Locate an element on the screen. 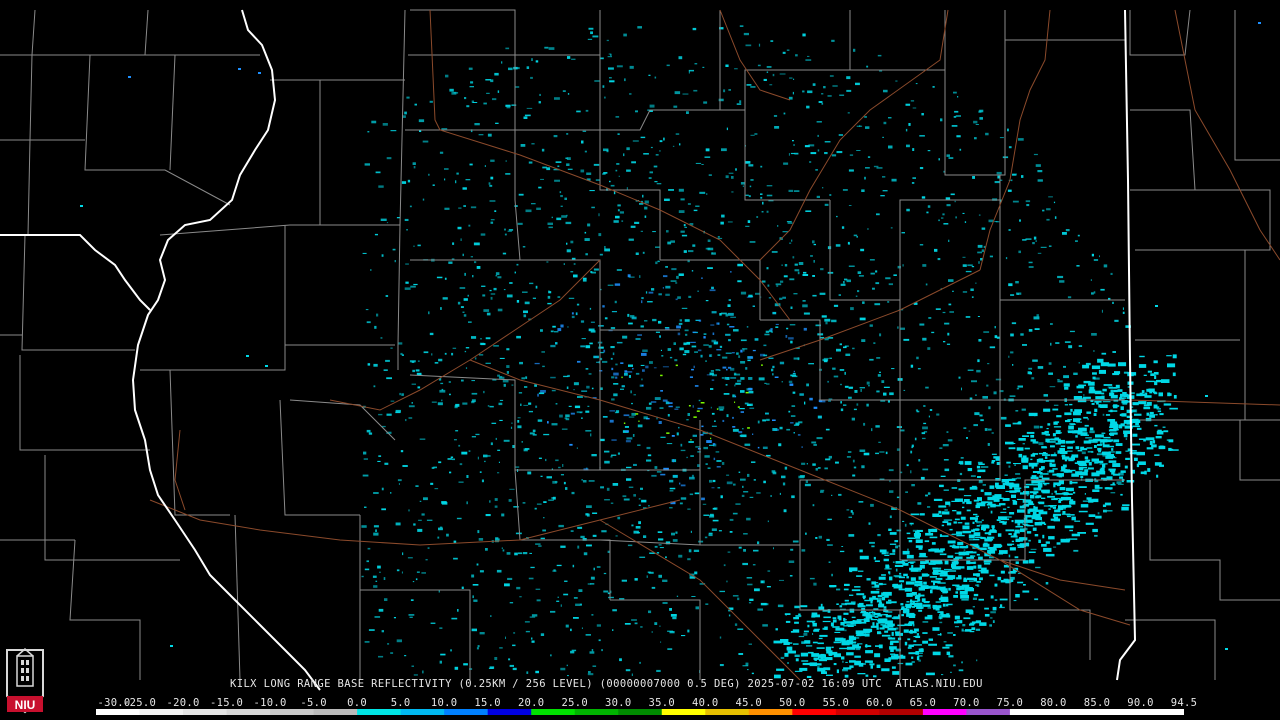 This screenshot has height=720, width=1280. scale-label: 90.0 is located at coordinates (1140, 703).